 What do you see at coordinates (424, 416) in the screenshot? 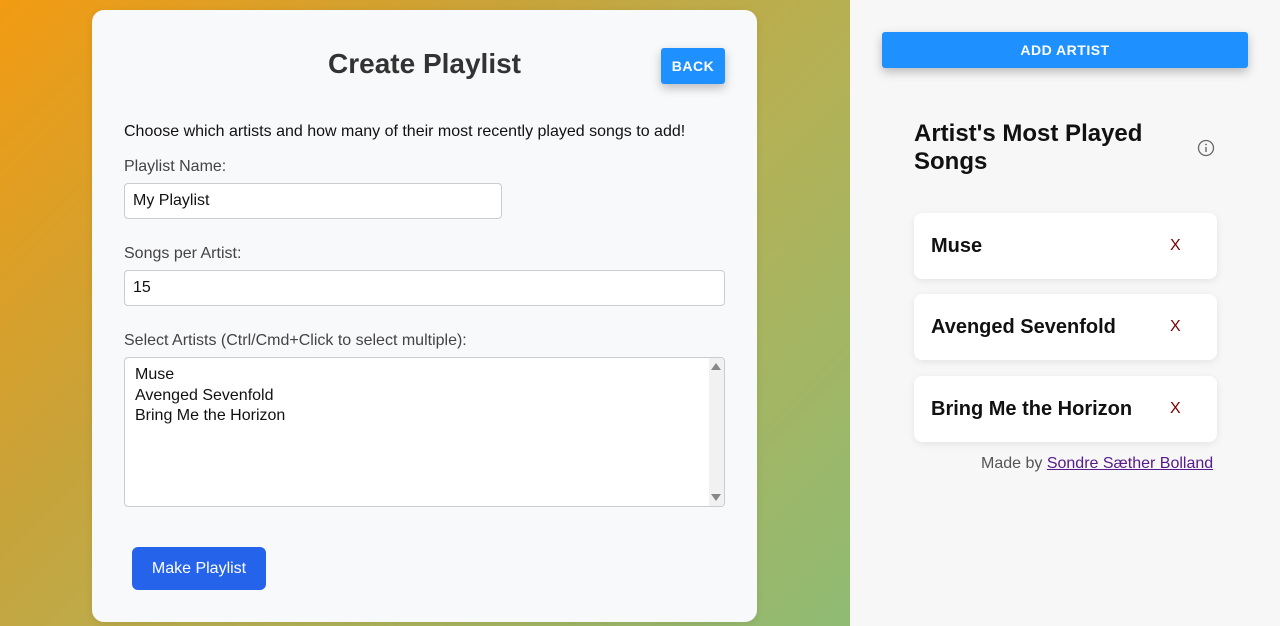
I see `artist-option: Bring Me the Horizon` at bounding box center [424, 416].